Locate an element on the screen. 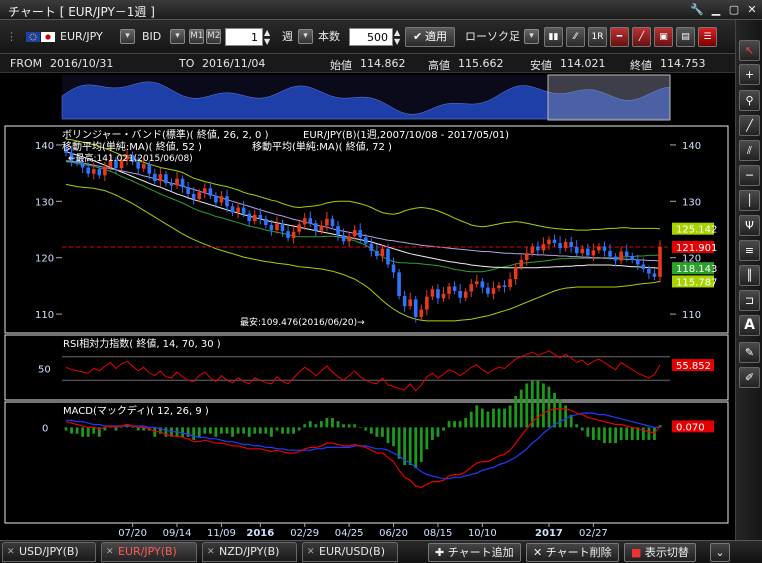 The image size is (762, 563). menu-icon: ☰ is located at coordinates (707, 37).